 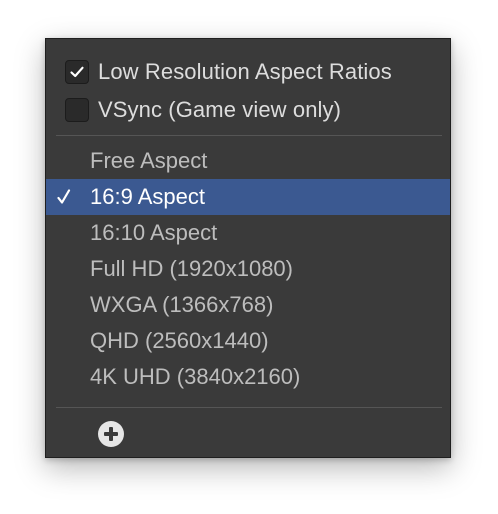 I want to click on aspect-option-qhd: QHD (2560x1440), so click(x=248, y=341).